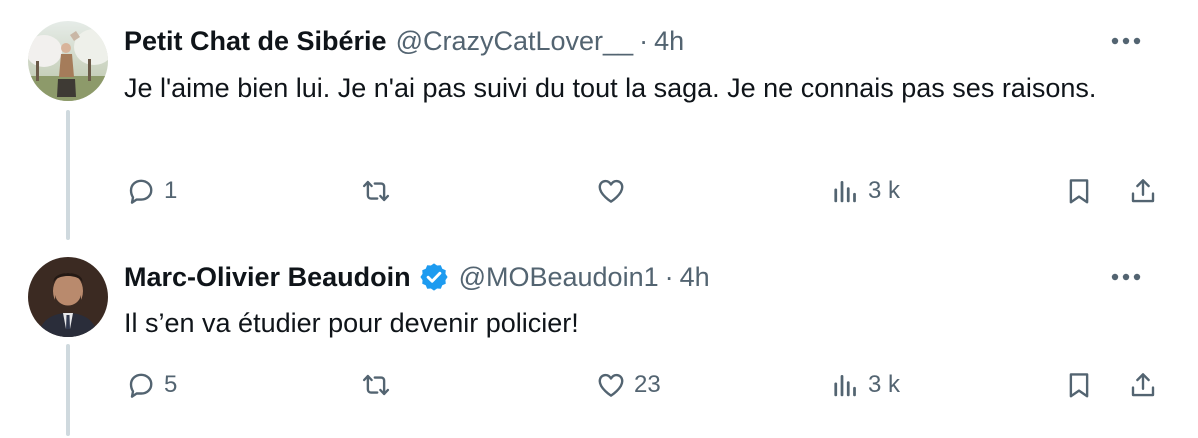 Image resolution: width=1198 pixels, height=438 pixels. I want to click on reply-count: 5, so click(171, 384).